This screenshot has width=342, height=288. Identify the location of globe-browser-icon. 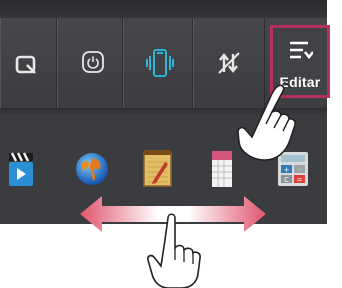
(92, 169).